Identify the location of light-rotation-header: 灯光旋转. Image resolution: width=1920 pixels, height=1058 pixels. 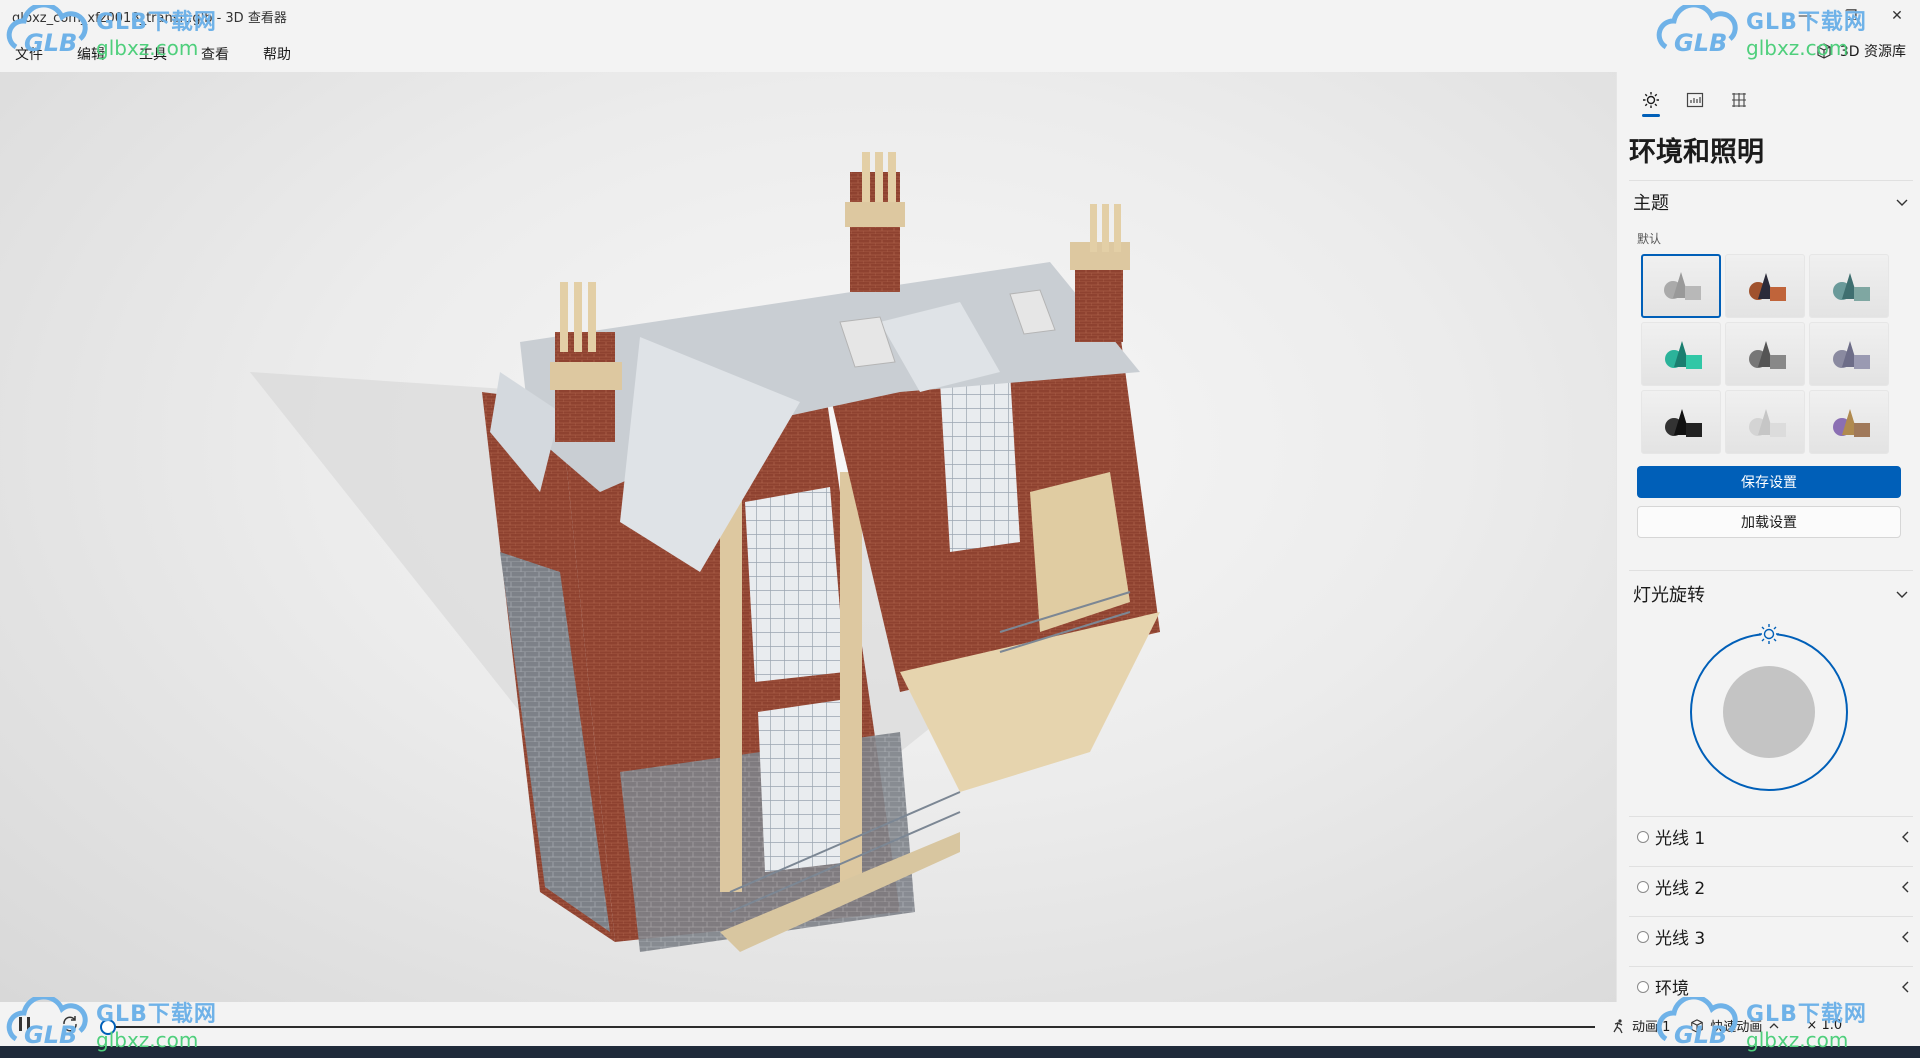
(1769, 594).